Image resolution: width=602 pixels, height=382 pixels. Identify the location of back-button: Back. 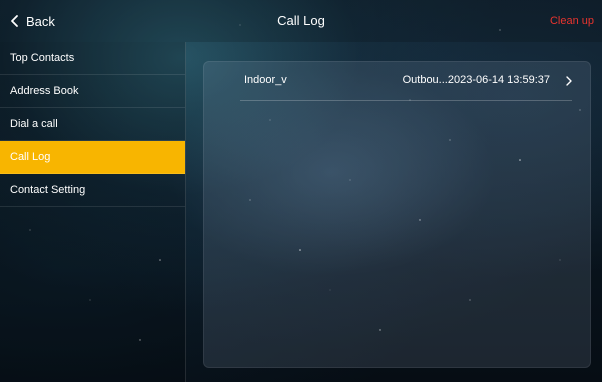
(31, 21).